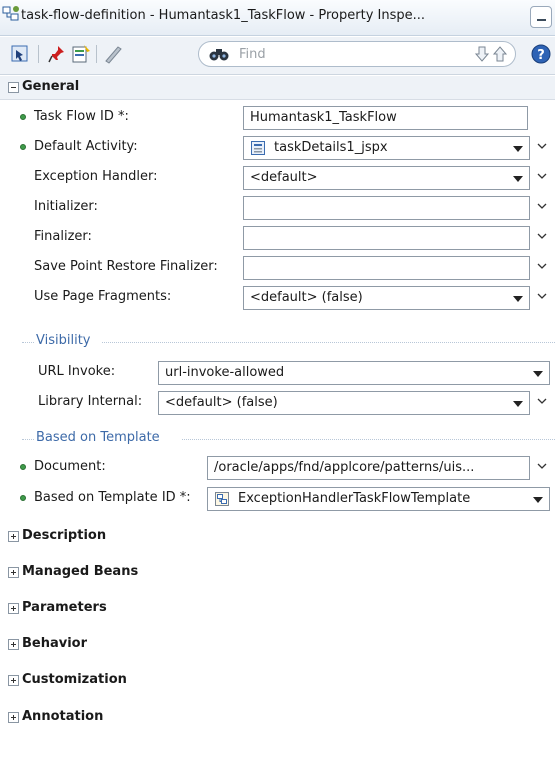 The width and height of the screenshot is (555, 759). Describe the element at coordinates (81, 116) in the screenshot. I see `task-flow-id-label: Task Flow ID *:` at that location.